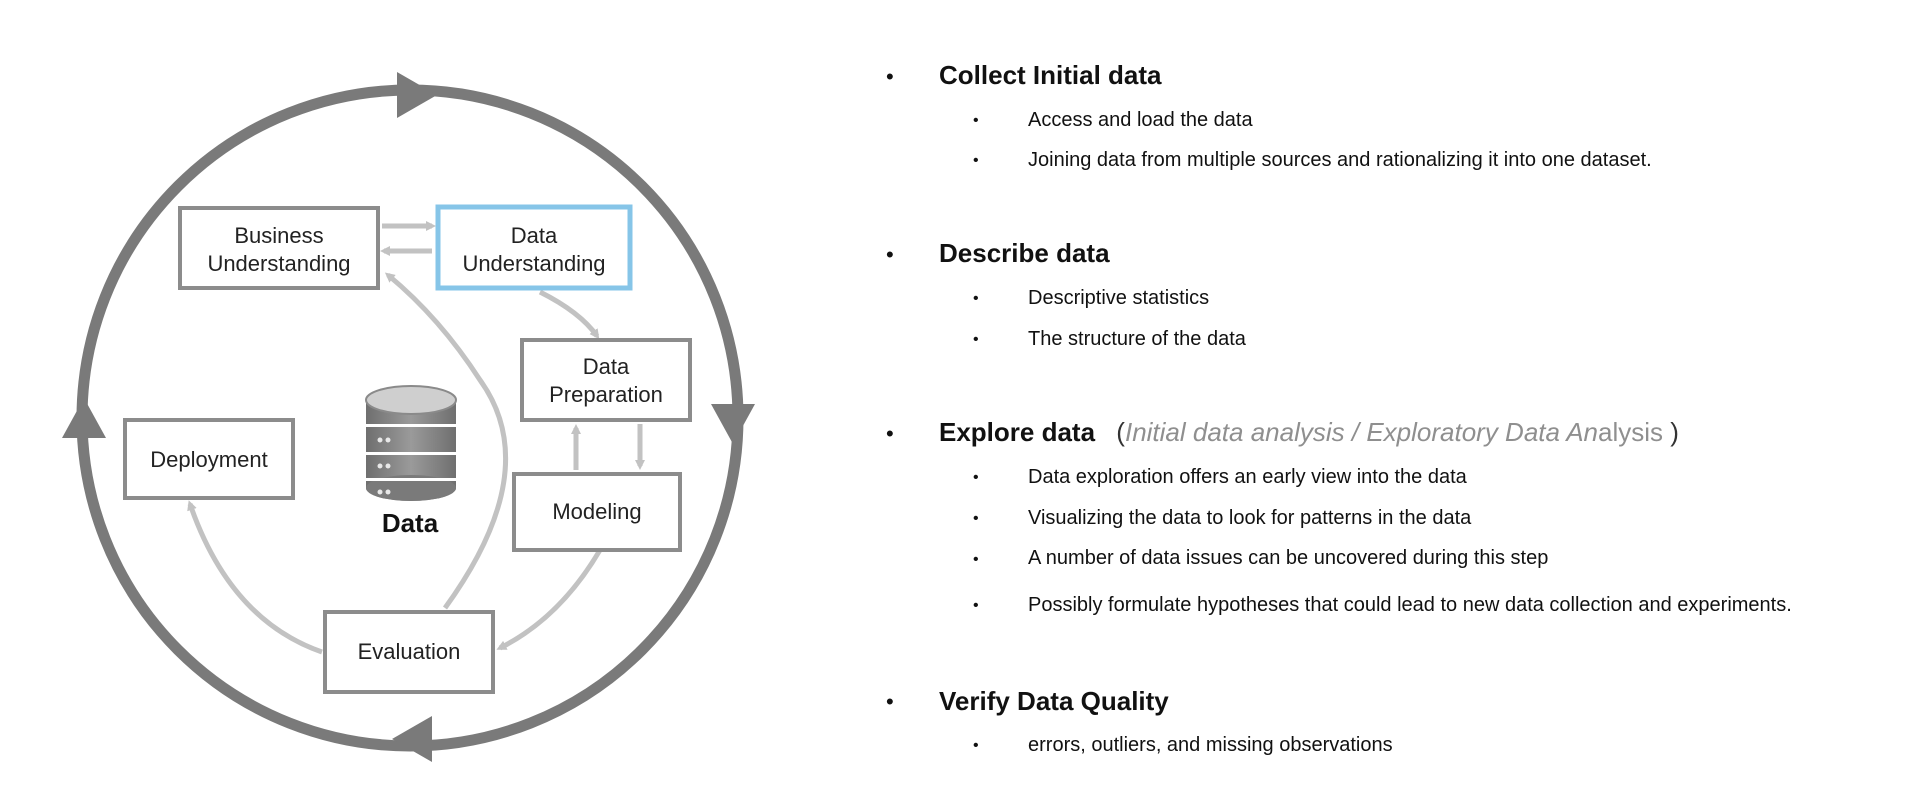 This screenshot has height=810, width=1914. Describe the element at coordinates (1024, 253) in the screenshot. I see `section-title: Describe data` at that location.